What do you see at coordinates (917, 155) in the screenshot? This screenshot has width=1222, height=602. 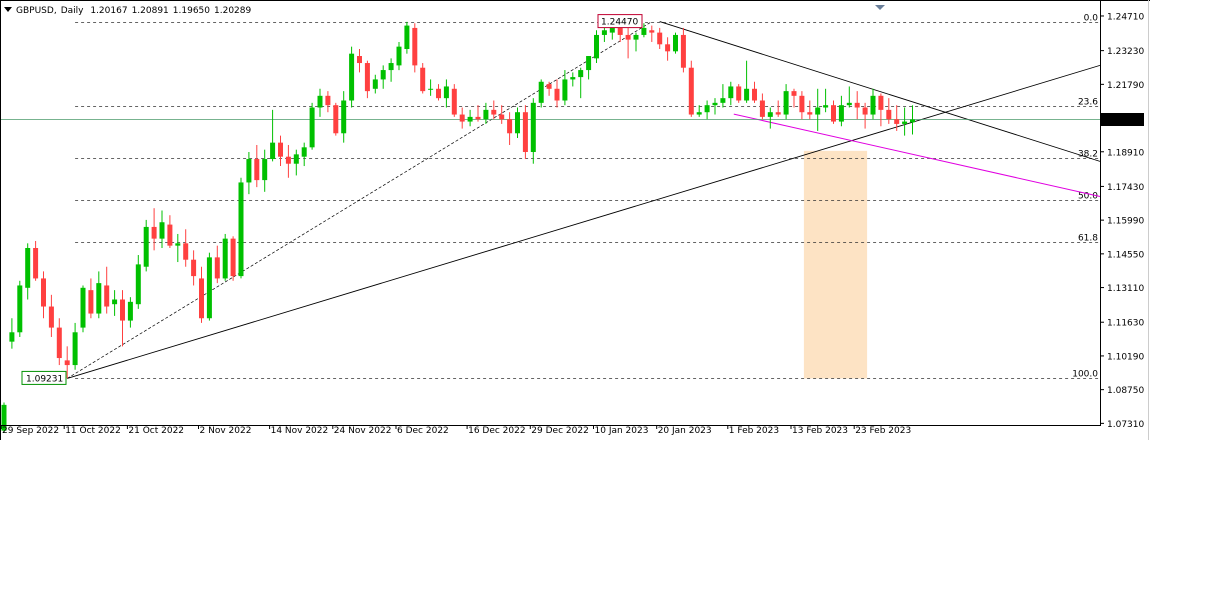 I see `support-line` at bounding box center [917, 155].